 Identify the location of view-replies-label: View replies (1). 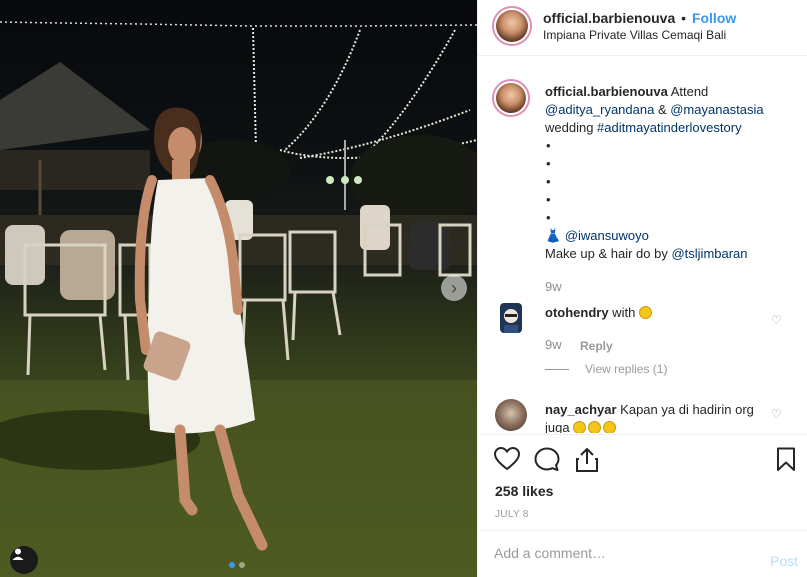
(626, 369).